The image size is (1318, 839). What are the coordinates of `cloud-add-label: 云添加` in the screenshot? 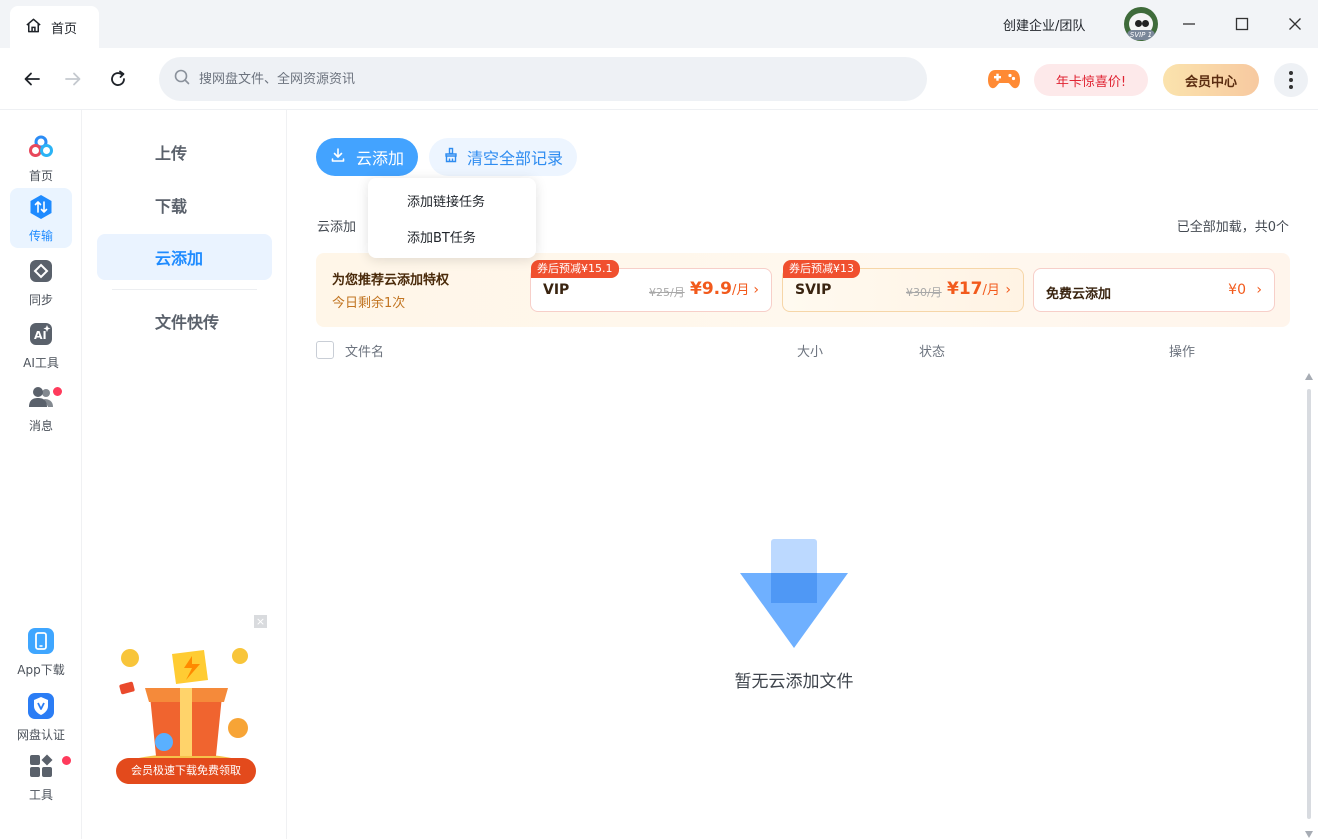 It's located at (379, 158).